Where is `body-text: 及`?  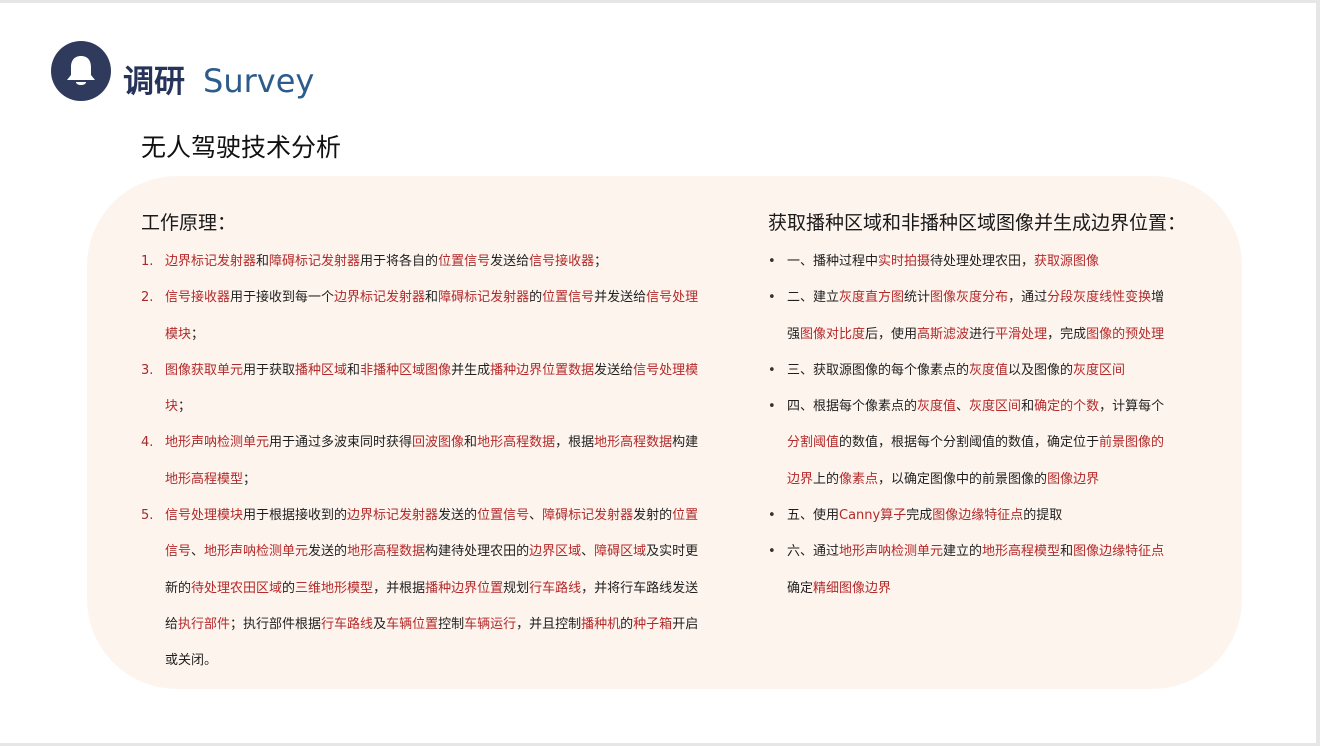
body-text: 及 is located at coordinates (380, 624).